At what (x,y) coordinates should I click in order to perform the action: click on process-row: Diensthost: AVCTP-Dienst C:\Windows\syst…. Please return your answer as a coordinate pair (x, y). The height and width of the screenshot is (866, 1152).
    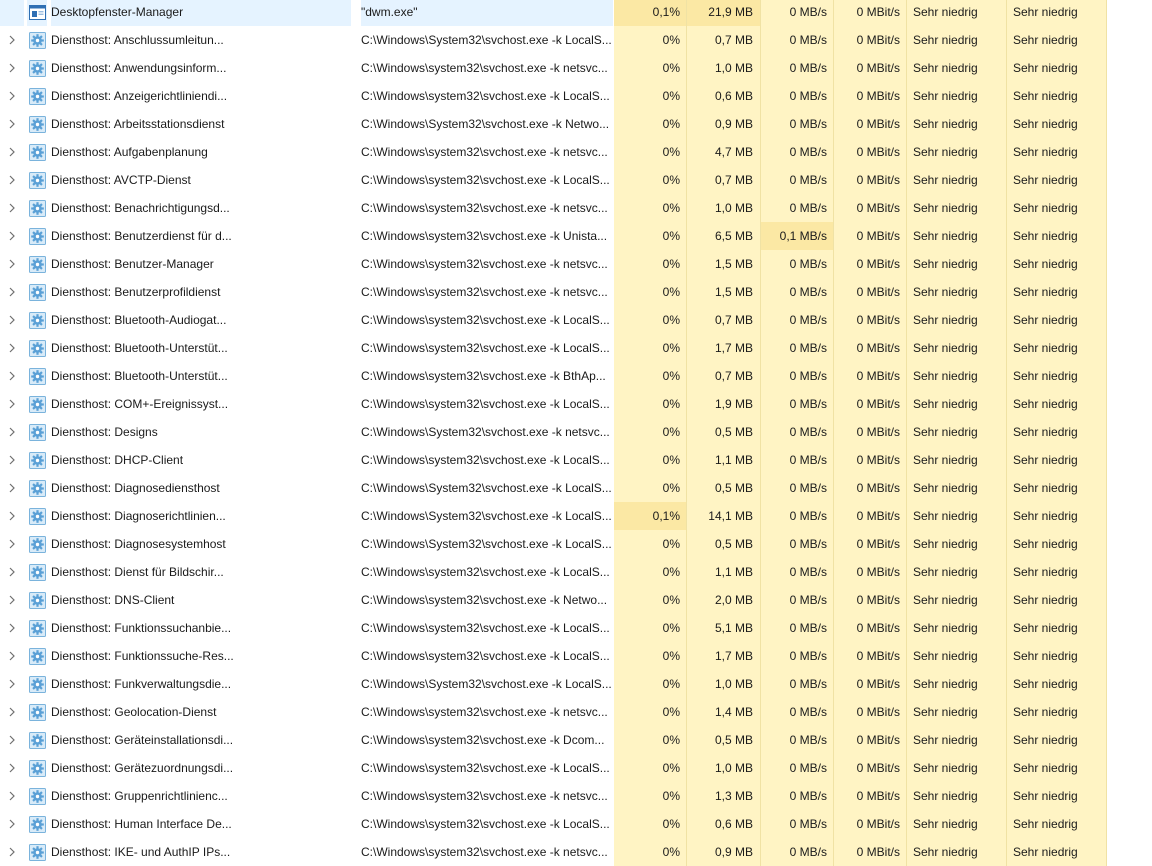
    Looking at the image, I should click on (576, 180).